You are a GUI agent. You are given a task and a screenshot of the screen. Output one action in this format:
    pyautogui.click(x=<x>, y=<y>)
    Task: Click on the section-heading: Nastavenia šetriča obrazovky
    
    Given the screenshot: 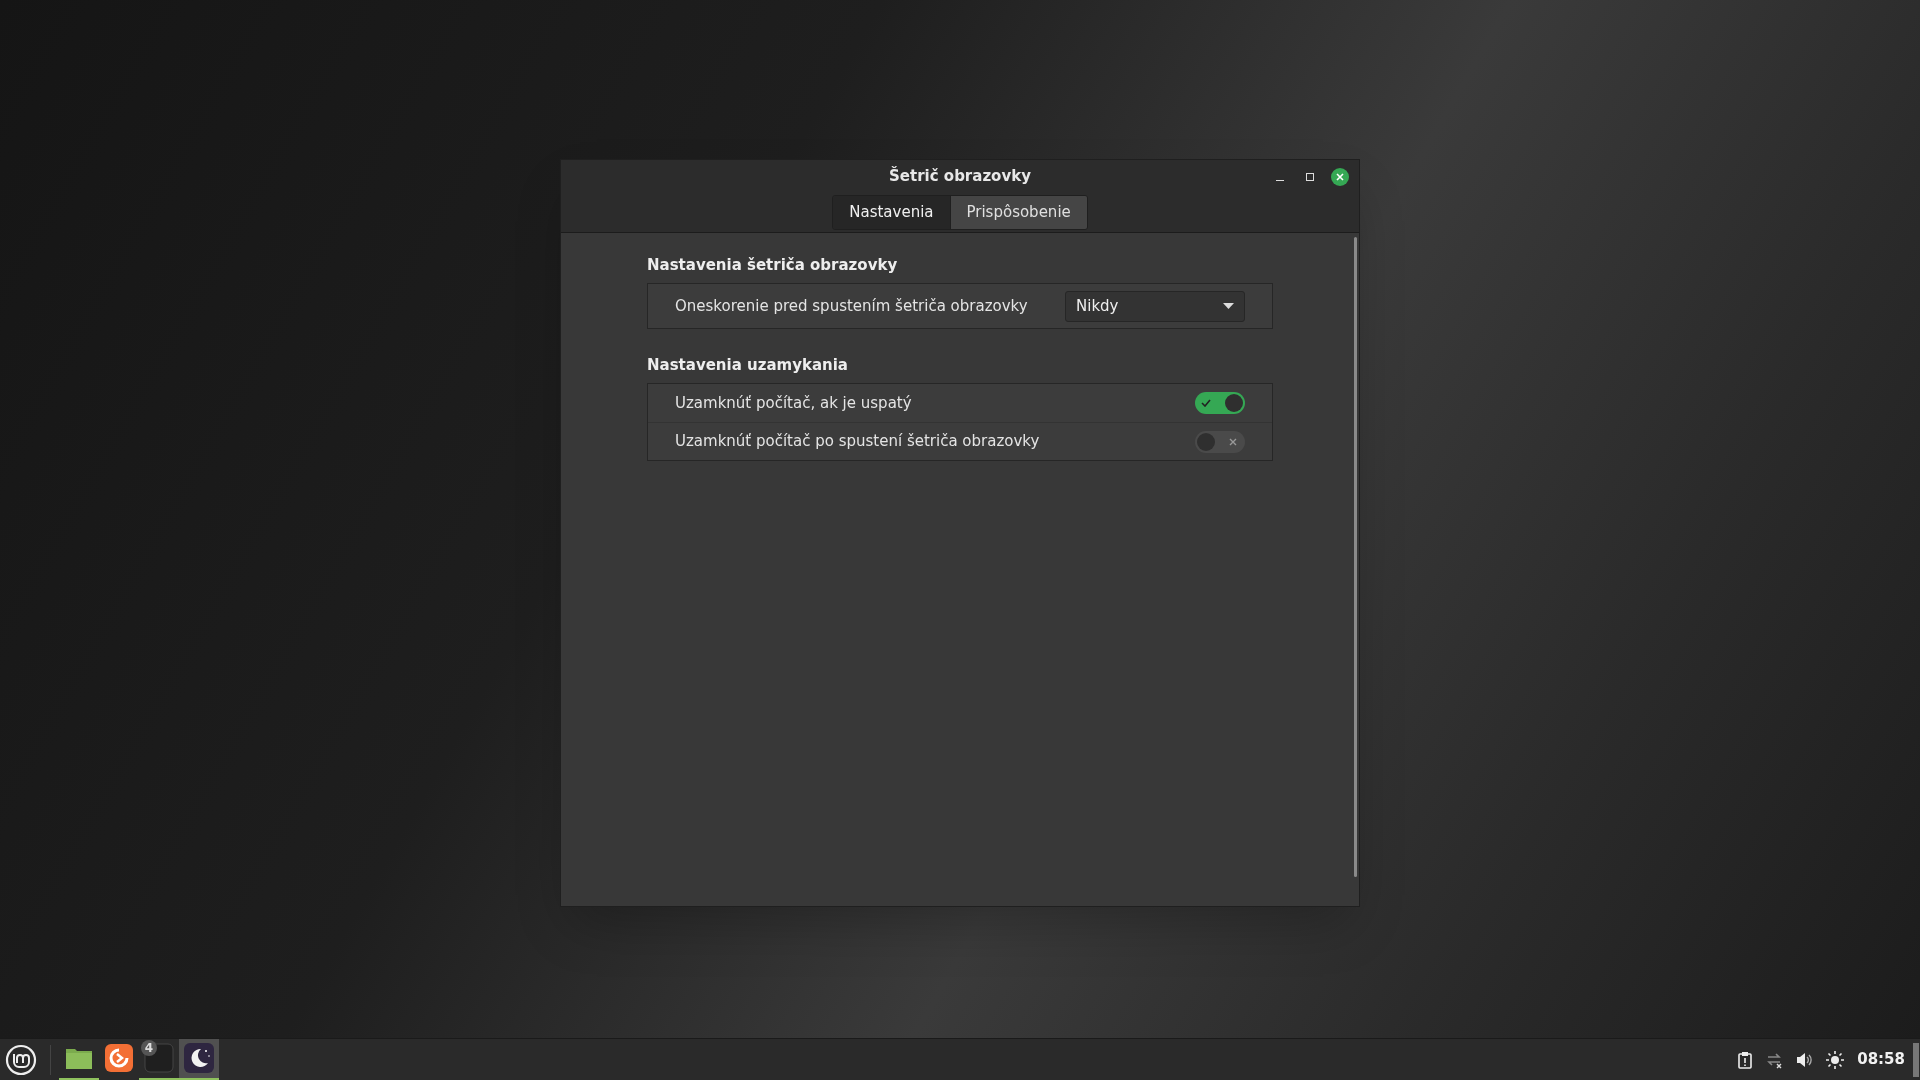 What is the action you would take?
    pyautogui.click(x=773, y=265)
    